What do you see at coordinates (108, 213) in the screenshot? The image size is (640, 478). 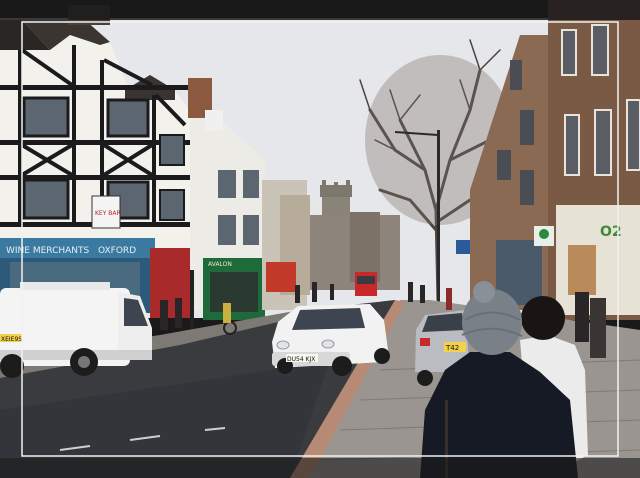 I see `key-bar-sign-text: KEY BAR` at bounding box center [108, 213].